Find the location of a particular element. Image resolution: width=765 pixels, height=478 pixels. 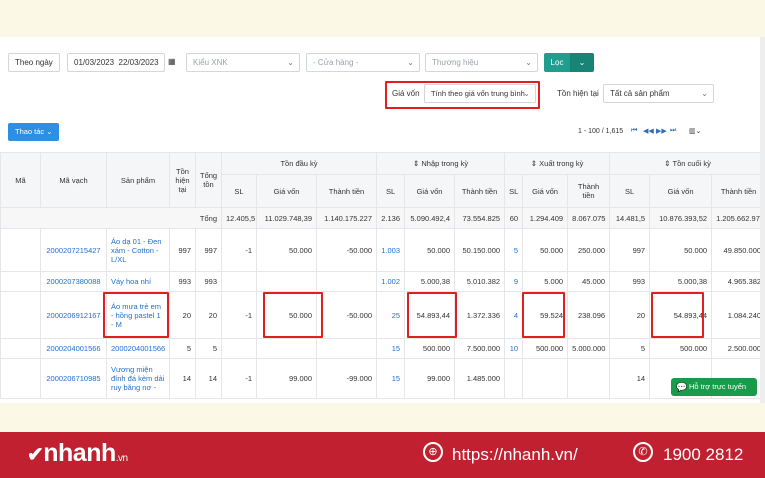

value-cell: 9 is located at coordinates (514, 281).